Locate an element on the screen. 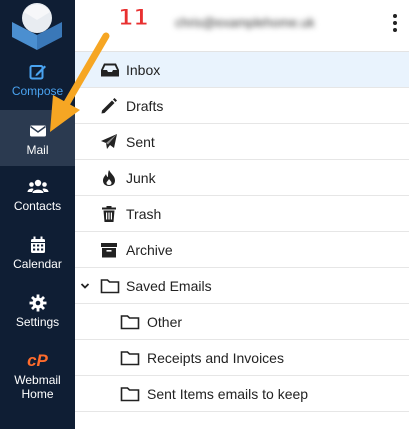  folder-label: Drafts is located at coordinates (145, 106).